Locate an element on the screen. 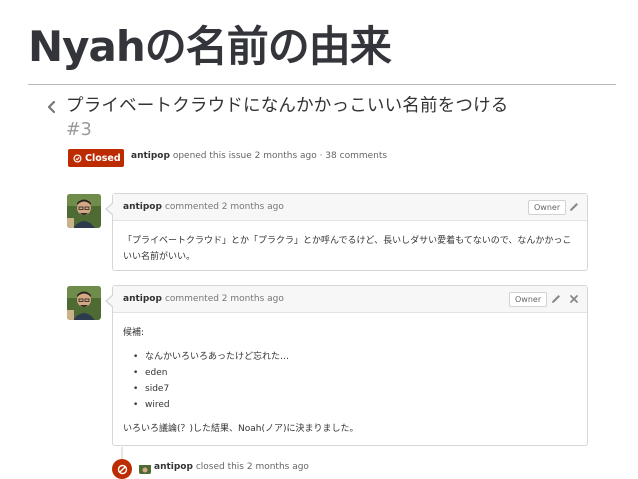 The image size is (638, 479). list-item: side7 is located at coordinates (350, 389).